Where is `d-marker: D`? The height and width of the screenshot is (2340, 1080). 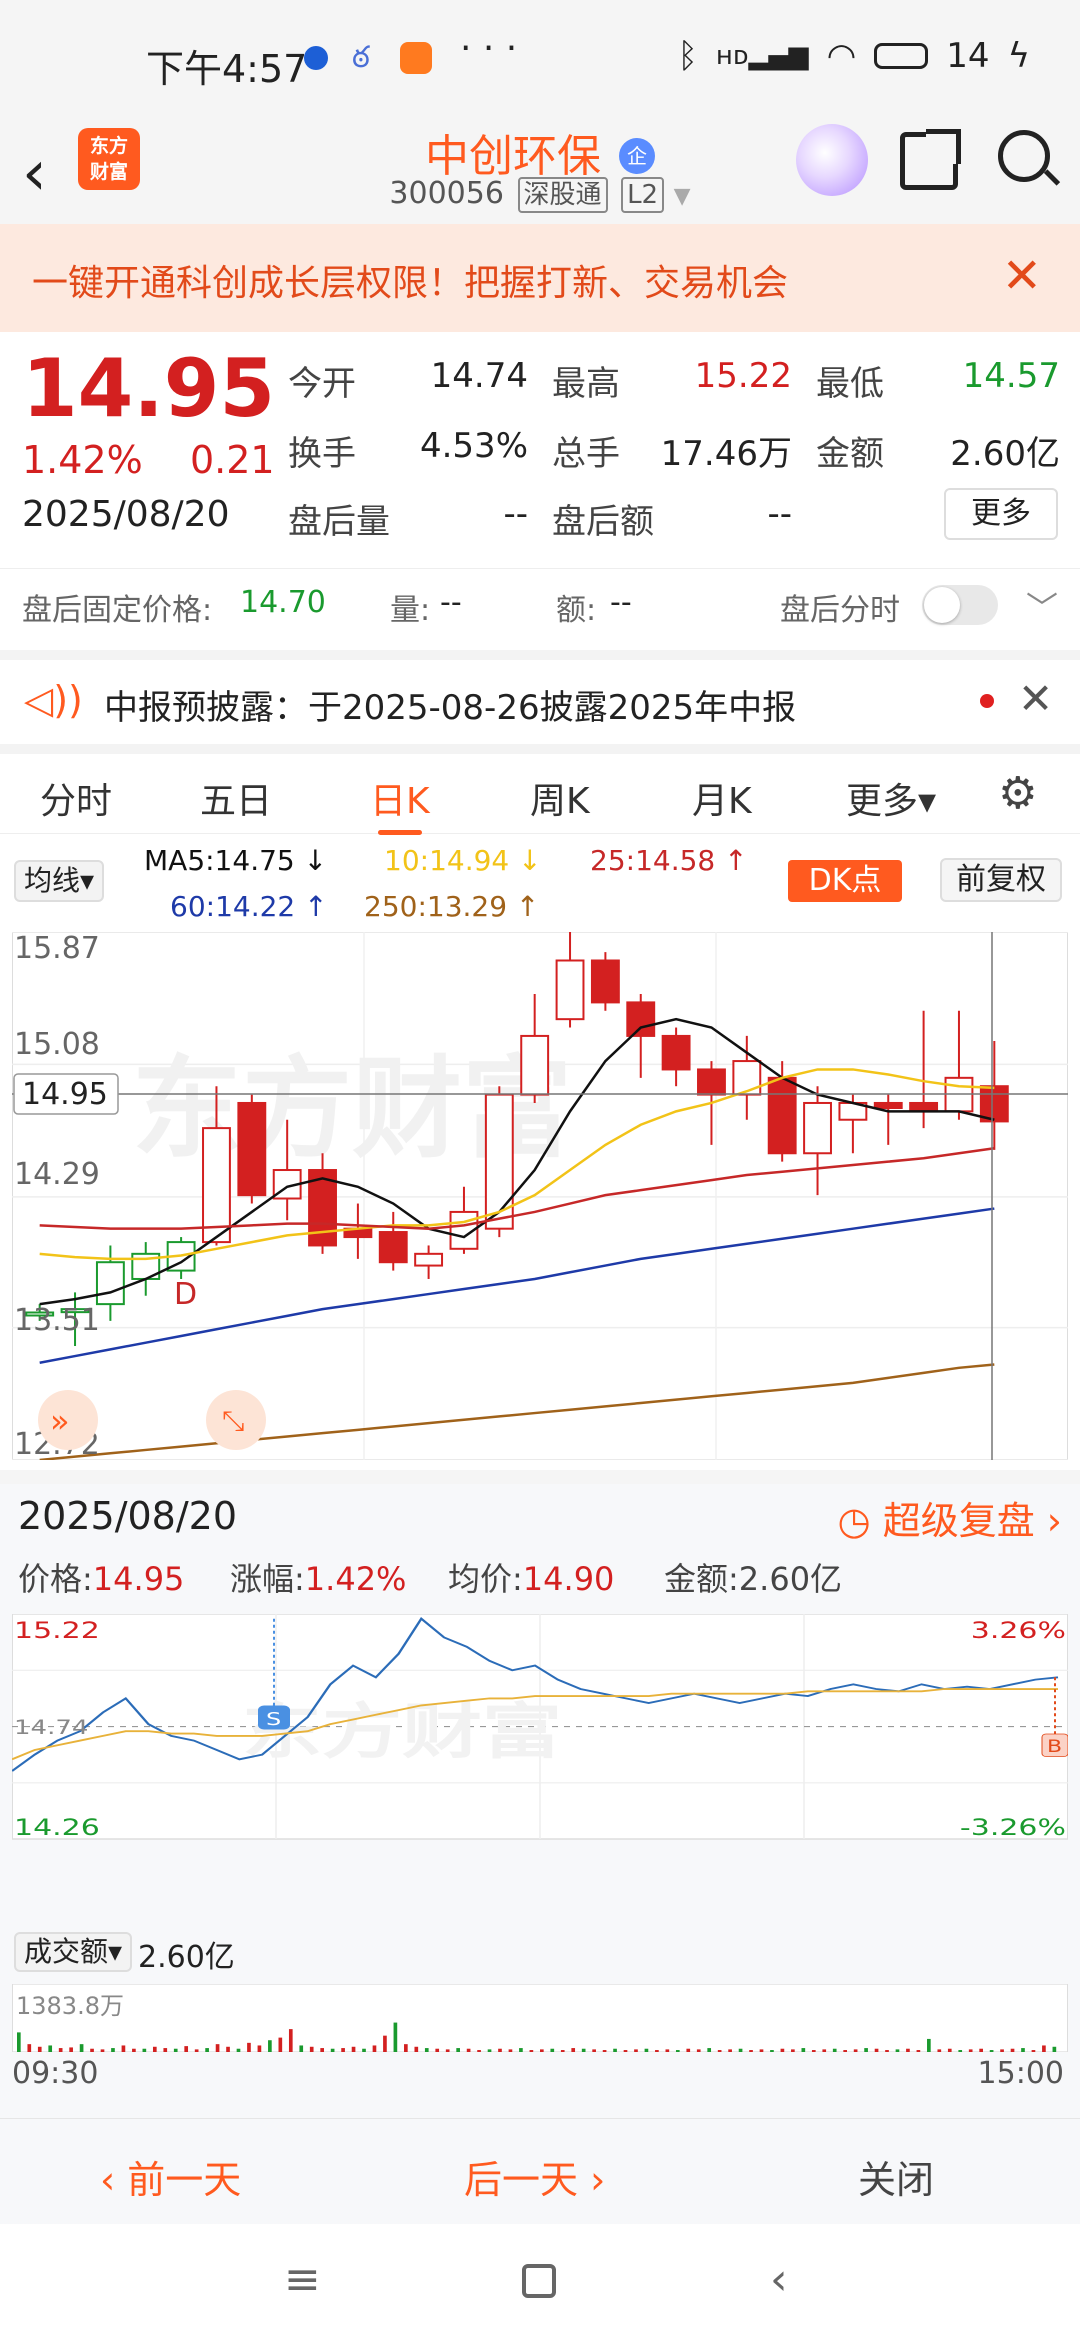
d-marker: D is located at coordinates (185, 1294).